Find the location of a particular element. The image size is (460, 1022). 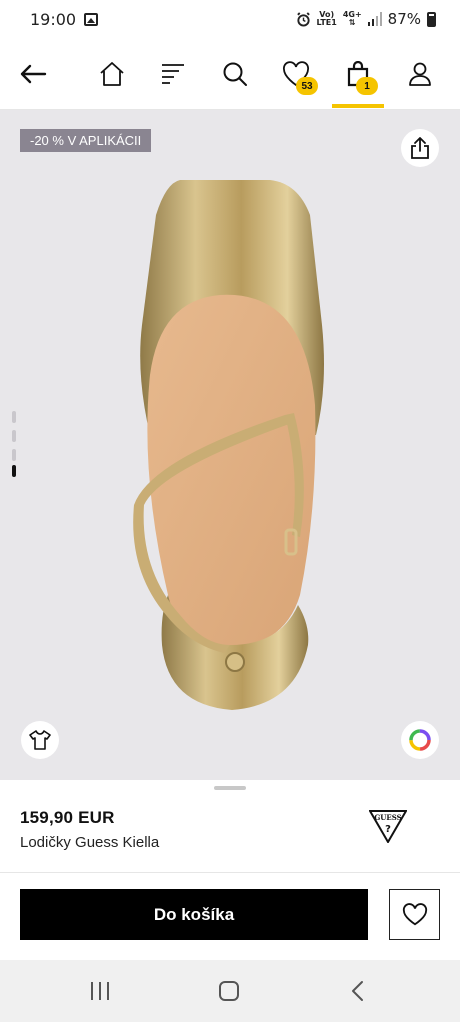

network-indicator: 4G+ ⇅ is located at coordinates (352, 19).